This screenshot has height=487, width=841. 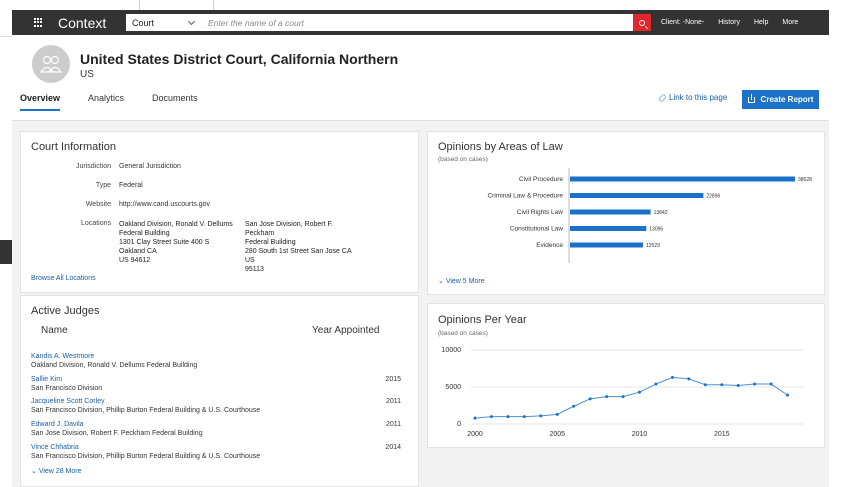 I want to click on view-more-judges-link: ⌄ View 28 More, so click(x=56, y=471).